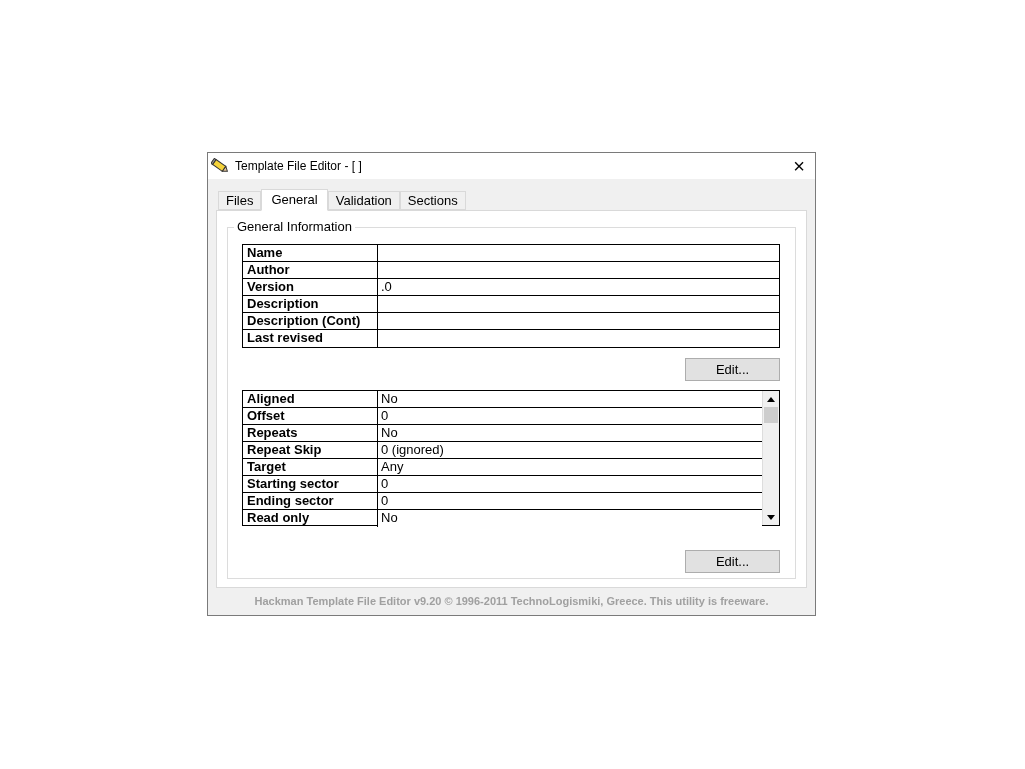 The width and height of the screenshot is (1025, 769). I want to click on scrollbar, so click(770, 458).